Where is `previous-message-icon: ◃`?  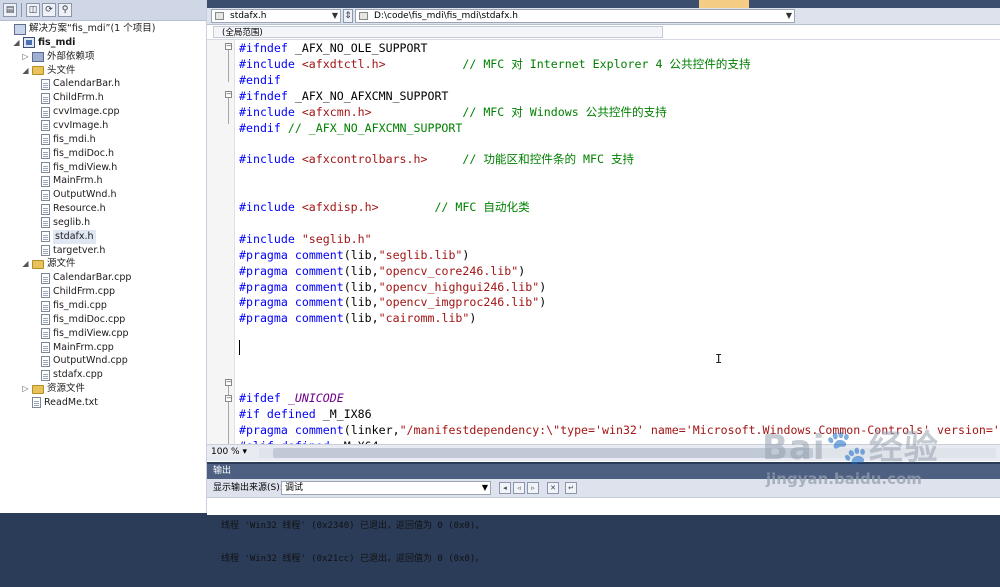
previous-message-icon: ◃ is located at coordinates (519, 488).